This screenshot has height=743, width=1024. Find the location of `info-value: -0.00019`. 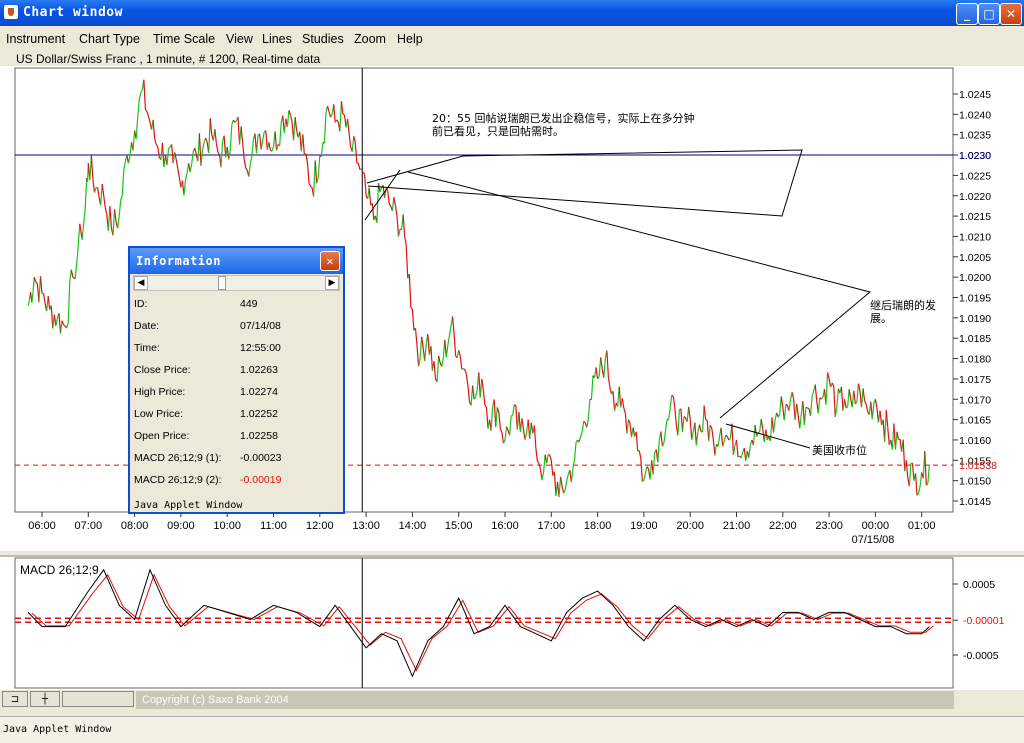

info-value: -0.00019 is located at coordinates (260, 480).